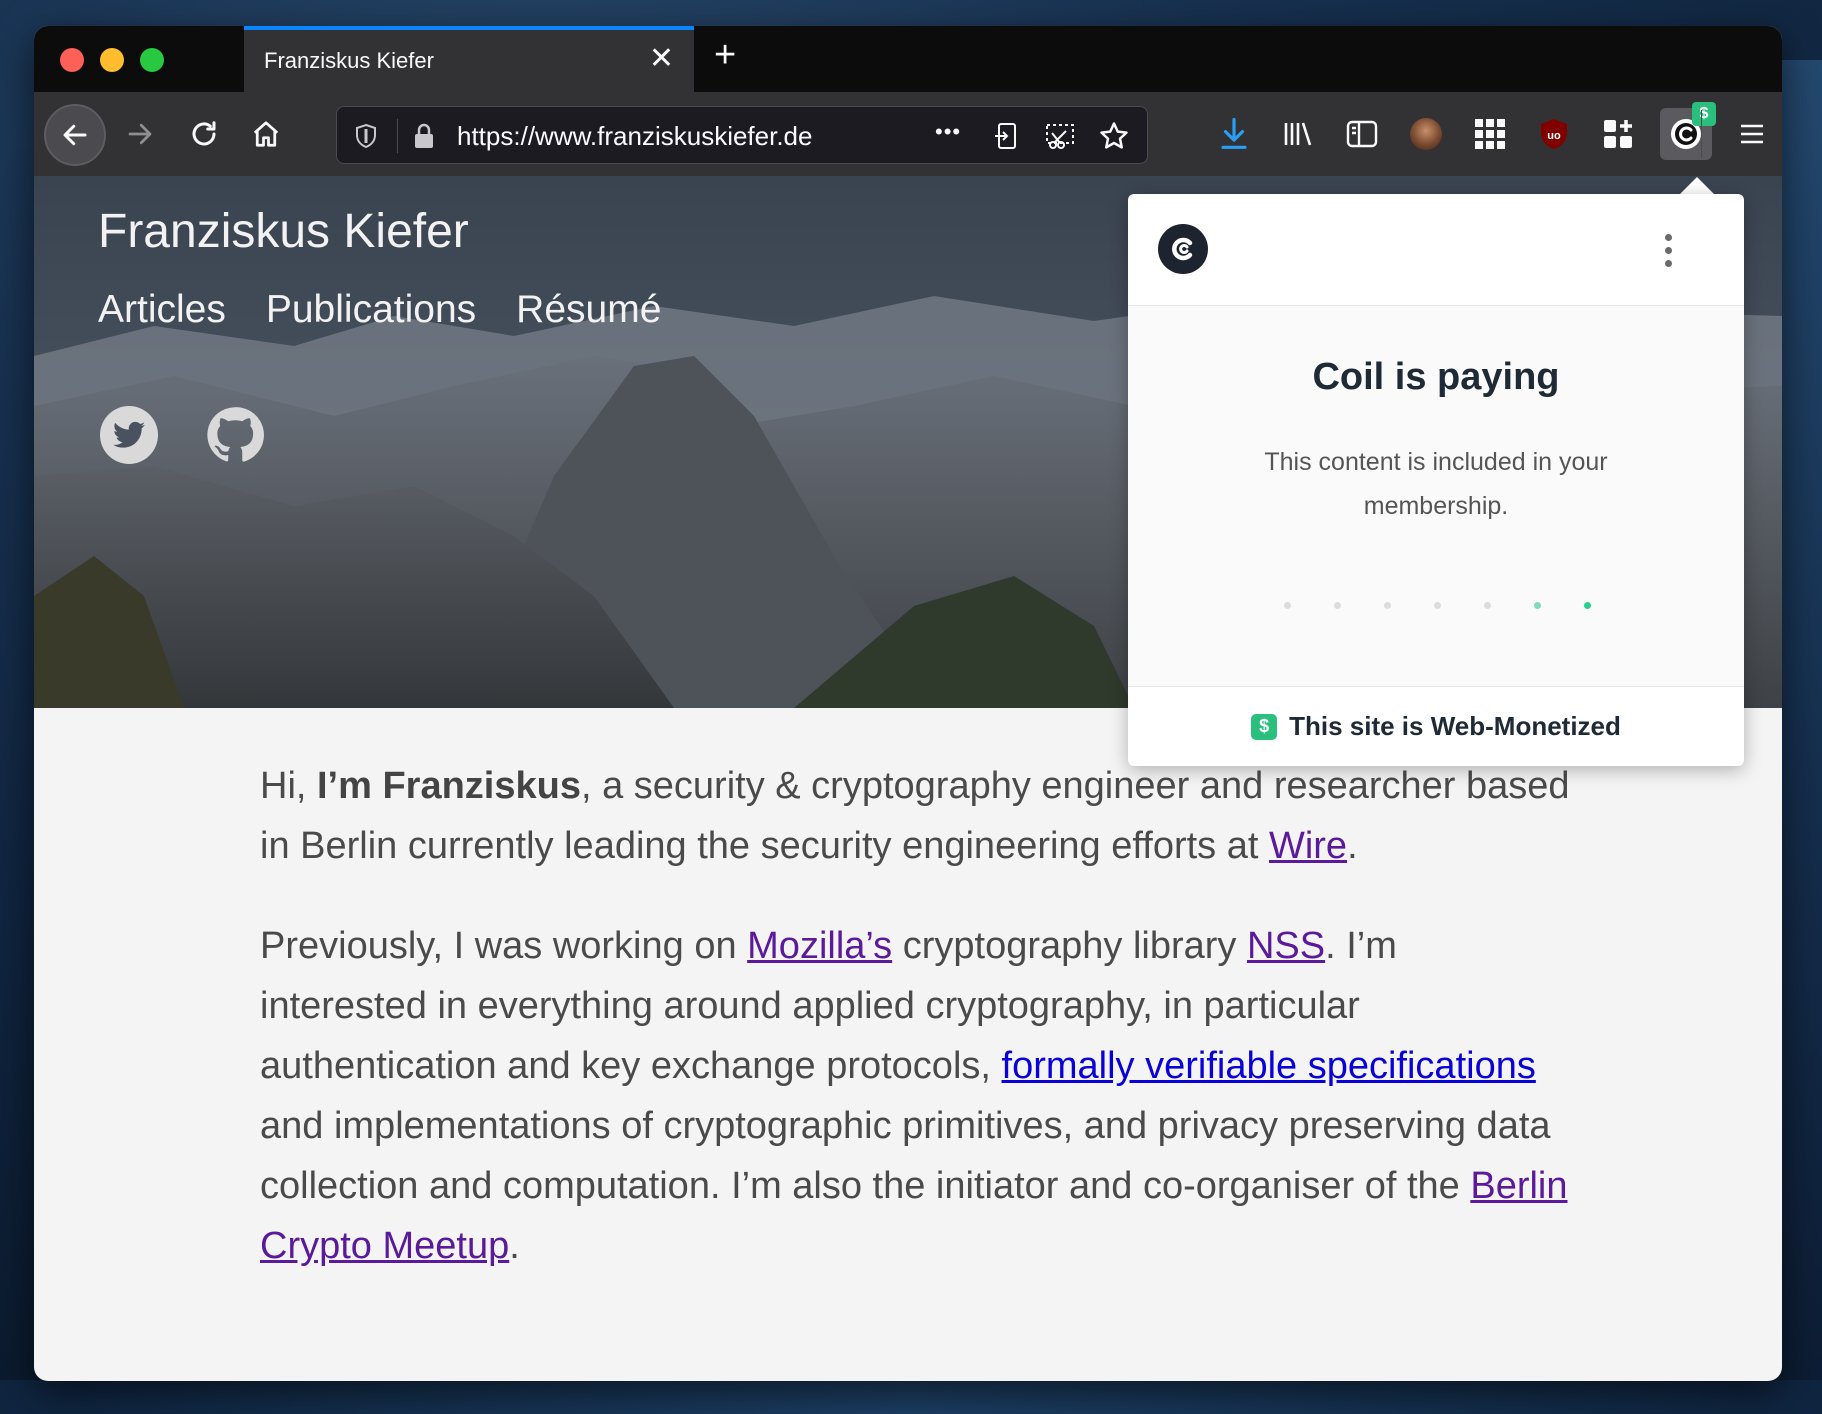  Describe the element at coordinates (469, 59) in the screenshot. I see `tab-active: Franziskus Kiefer ✕` at that location.